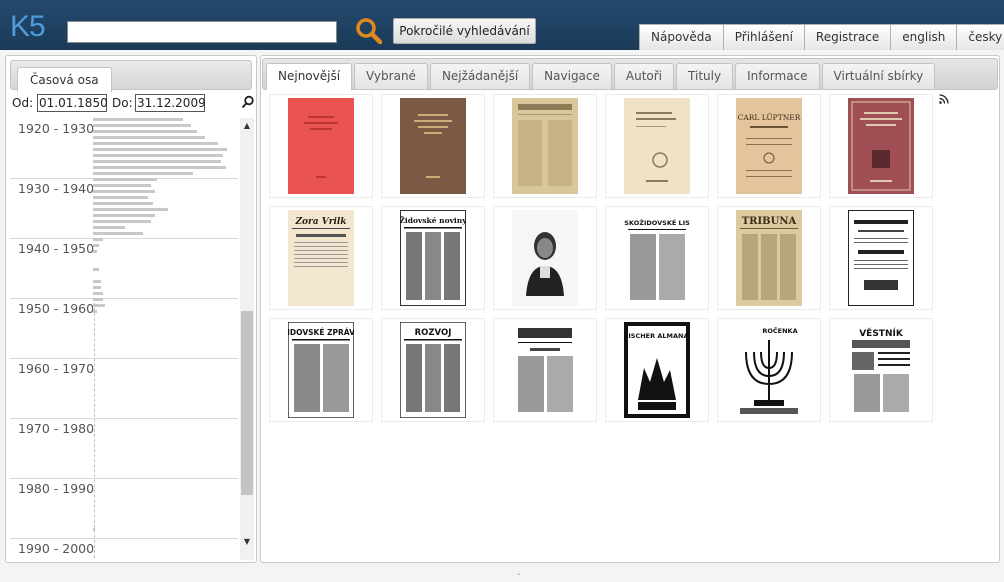  Describe the element at coordinates (56, 308) in the screenshot. I see `decade-label: 1950 - 1960` at that location.